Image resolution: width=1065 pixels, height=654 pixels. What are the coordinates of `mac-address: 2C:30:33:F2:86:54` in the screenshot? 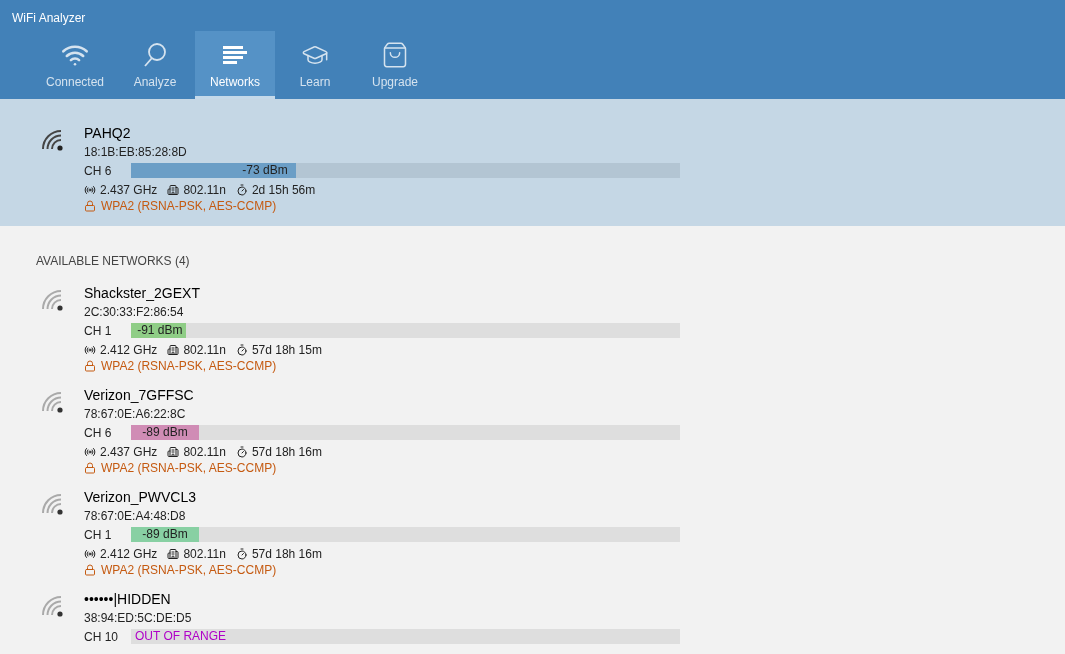 It's located at (134, 312).